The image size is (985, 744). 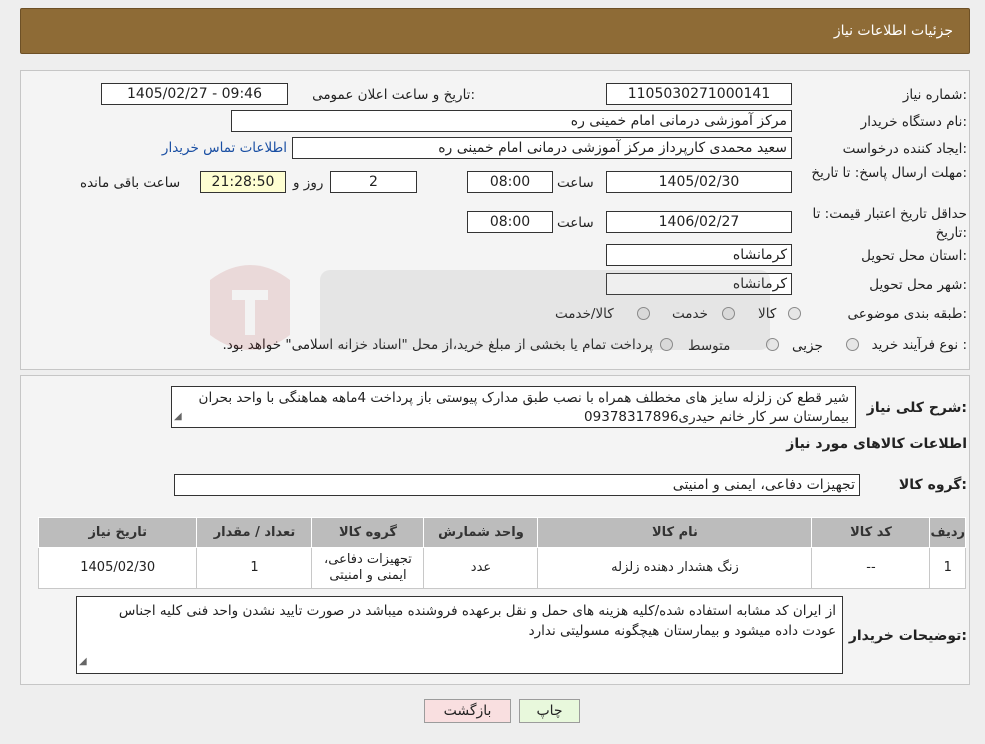 What do you see at coordinates (117, 568) in the screenshot?
I see `cell-date: 1405/02/30` at bounding box center [117, 568].